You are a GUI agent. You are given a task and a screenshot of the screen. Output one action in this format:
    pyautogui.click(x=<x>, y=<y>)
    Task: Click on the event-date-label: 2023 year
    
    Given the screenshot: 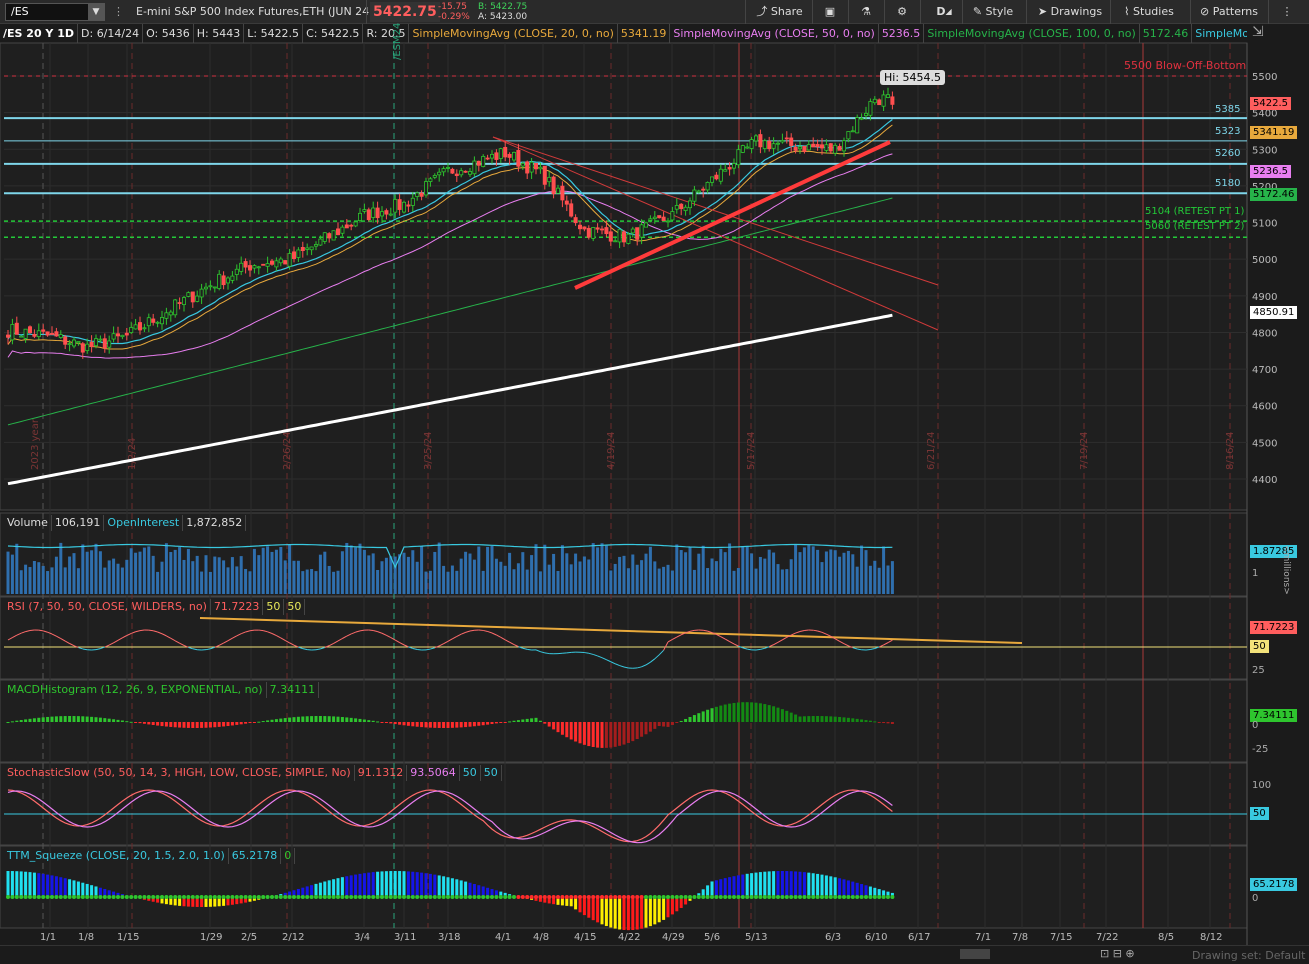 What is the action you would take?
    pyautogui.click(x=35, y=444)
    